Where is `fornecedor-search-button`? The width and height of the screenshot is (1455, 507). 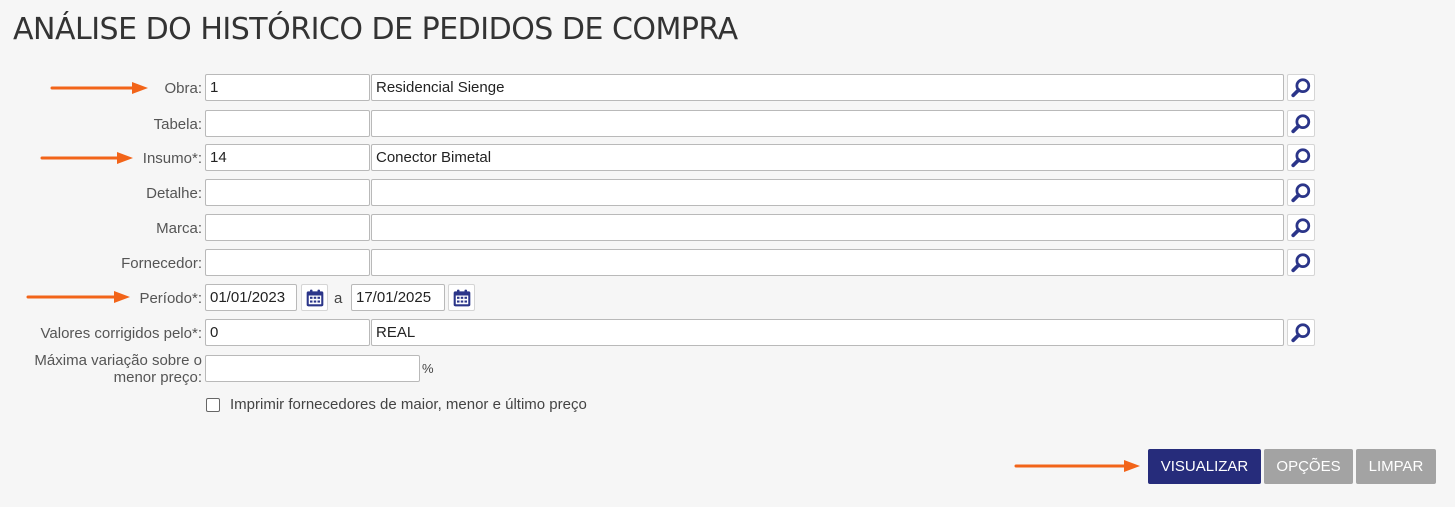
fornecedor-search-button is located at coordinates (1301, 262).